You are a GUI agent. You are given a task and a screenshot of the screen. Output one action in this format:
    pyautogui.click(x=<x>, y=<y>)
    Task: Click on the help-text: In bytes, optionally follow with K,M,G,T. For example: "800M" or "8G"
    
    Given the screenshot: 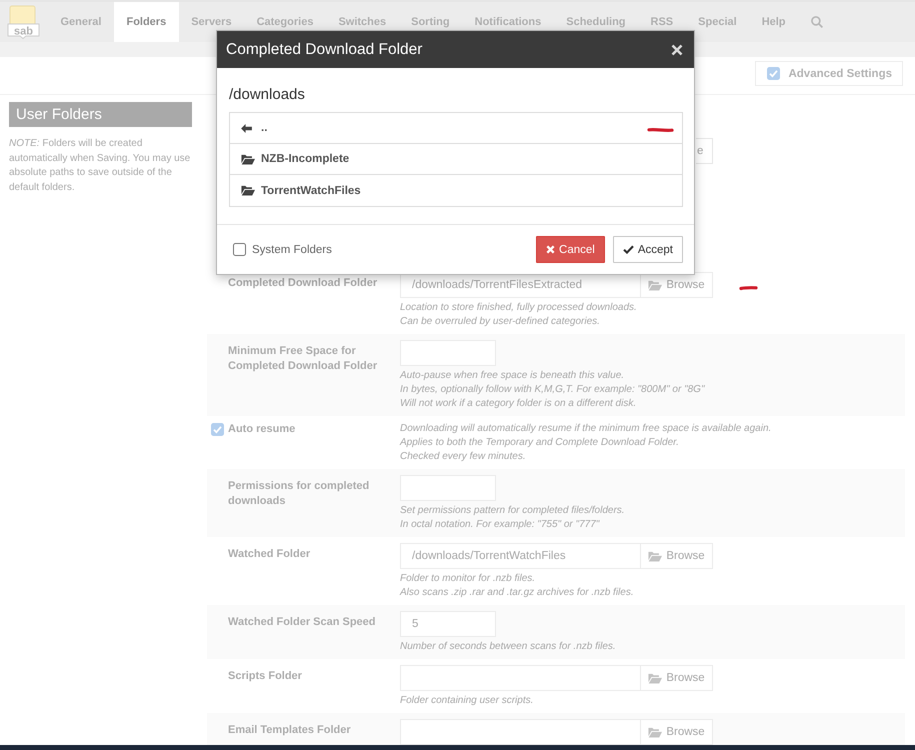 What is the action you would take?
    pyautogui.click(x=553, y=390)
    